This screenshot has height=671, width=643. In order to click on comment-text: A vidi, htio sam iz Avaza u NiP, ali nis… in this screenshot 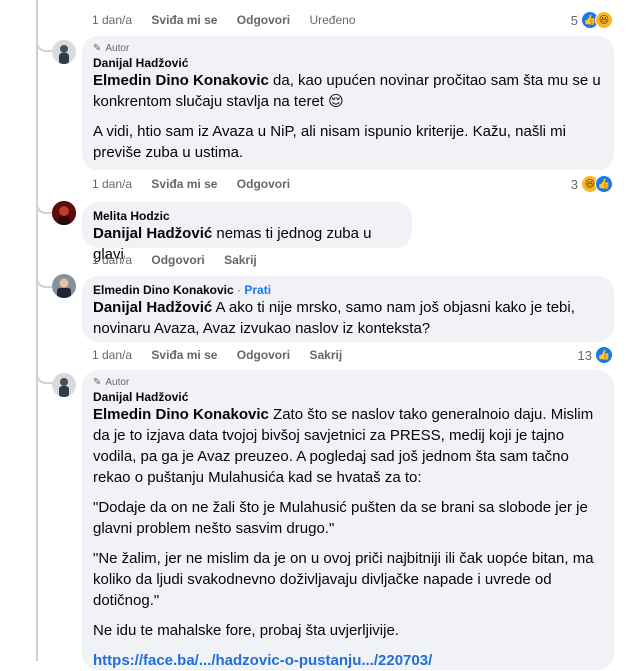, I will do `click(329, 142)`.